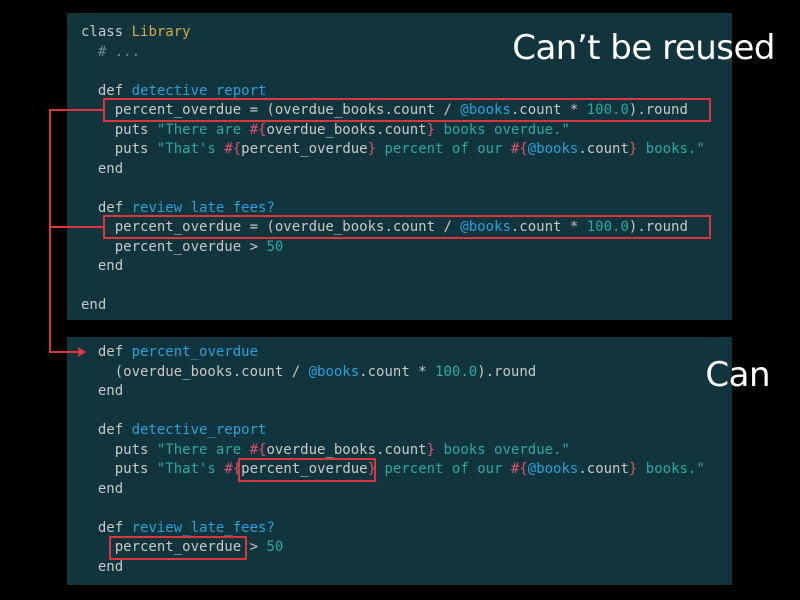 The image size is (800, 600). What do you see at coordinates (643, 48) in the screenshot?
I see `caption-cant-be-reused: Can’t be reused` at bounding box center [643, 48].